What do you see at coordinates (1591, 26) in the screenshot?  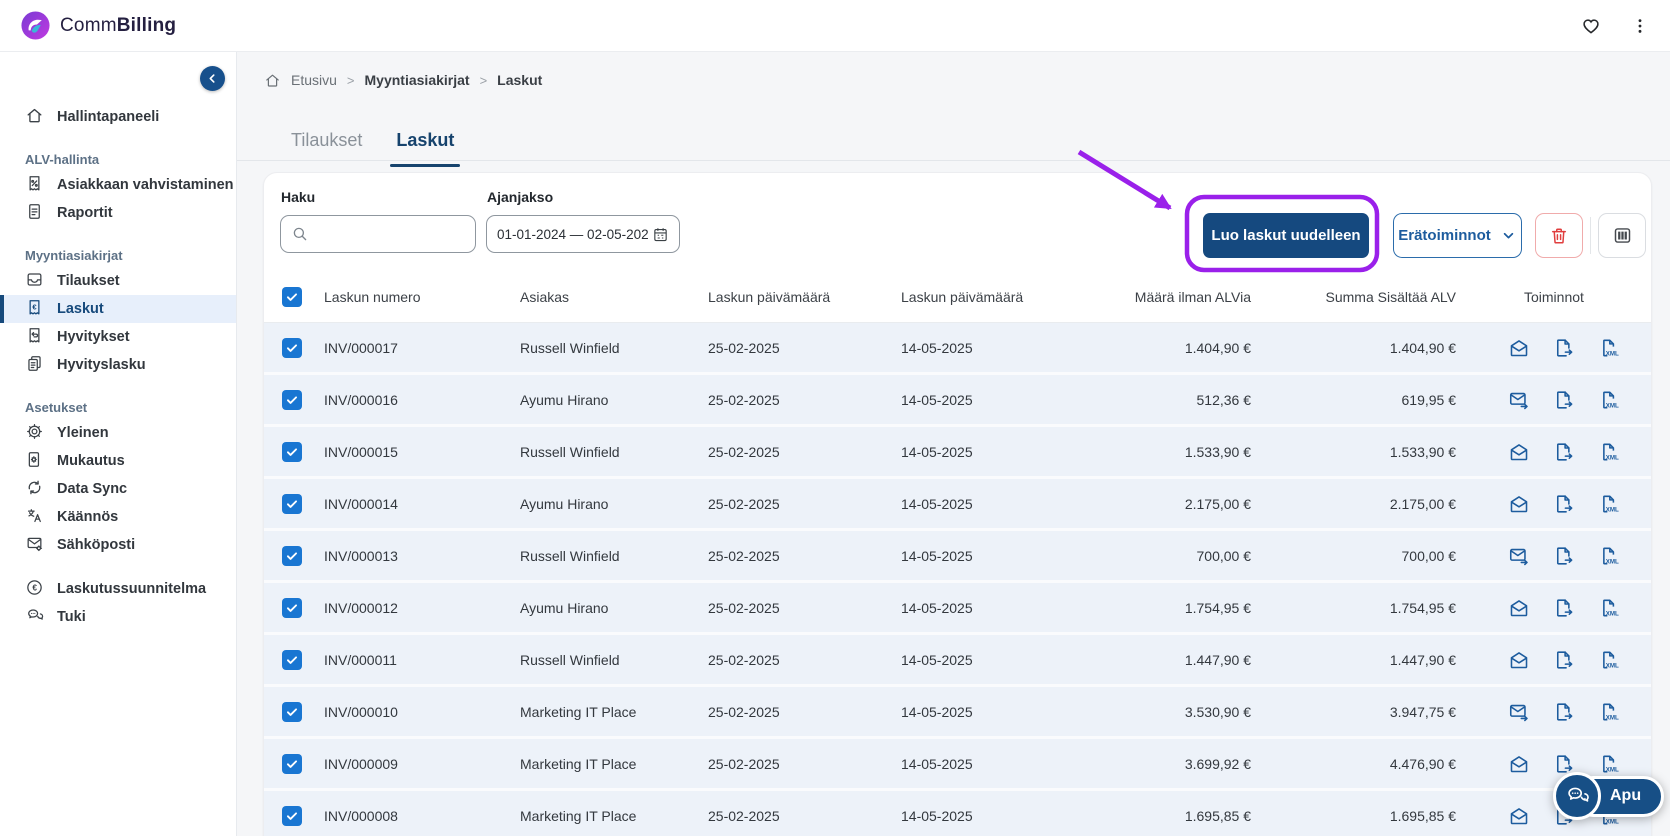 I see `favorite-icon` at bounding box center [1591, 26].